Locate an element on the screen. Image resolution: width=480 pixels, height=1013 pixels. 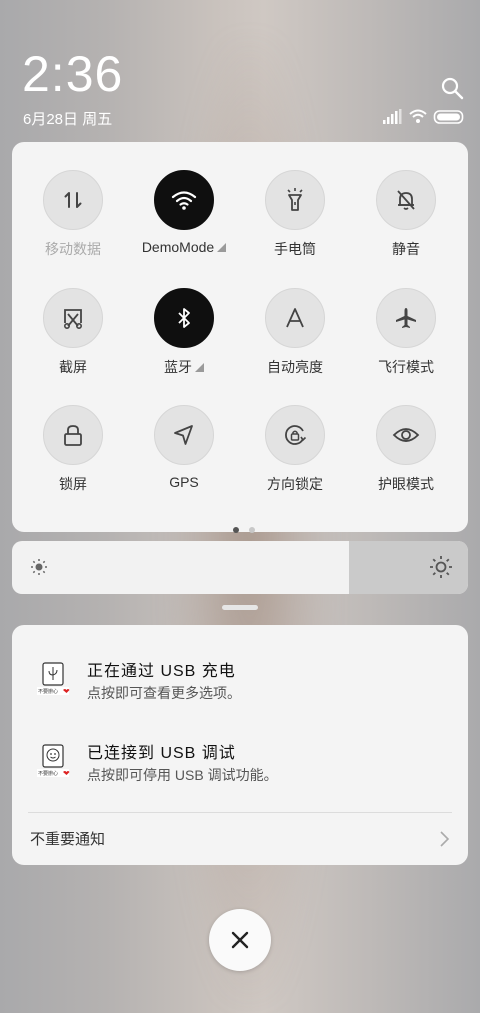
tile-mute: 静音 is located at coordinates (406, 220).